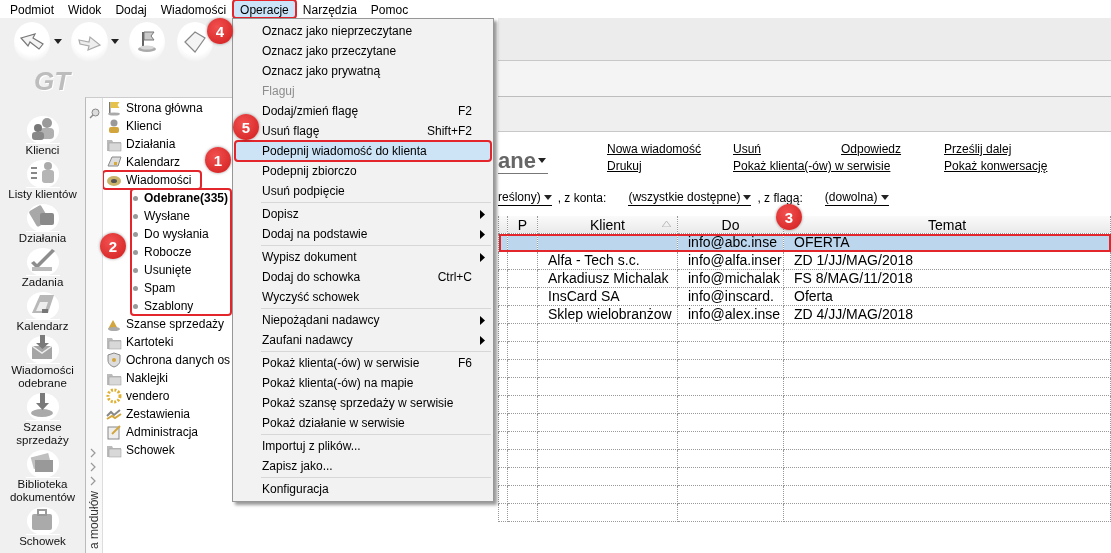 This screenshot has height=553, width=1111. Describe the element at coordinates (182, 198) in the screenshot. I see `tree-item: Odebrane(335)` at that location.